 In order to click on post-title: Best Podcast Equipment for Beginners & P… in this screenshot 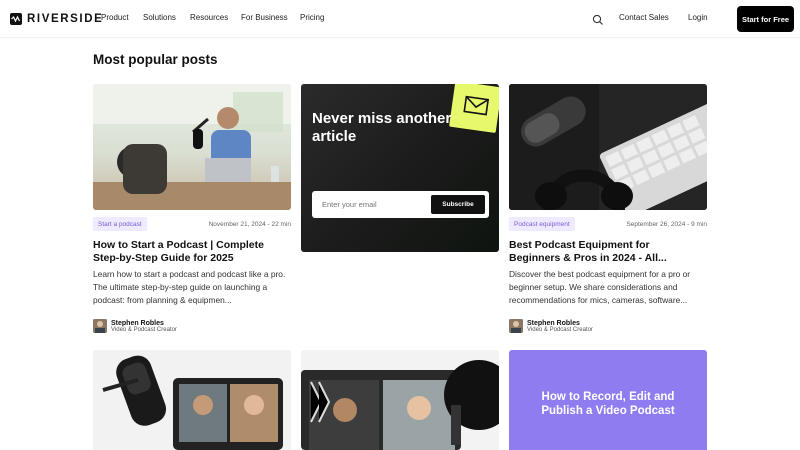, I will do `click(604, 252)`.